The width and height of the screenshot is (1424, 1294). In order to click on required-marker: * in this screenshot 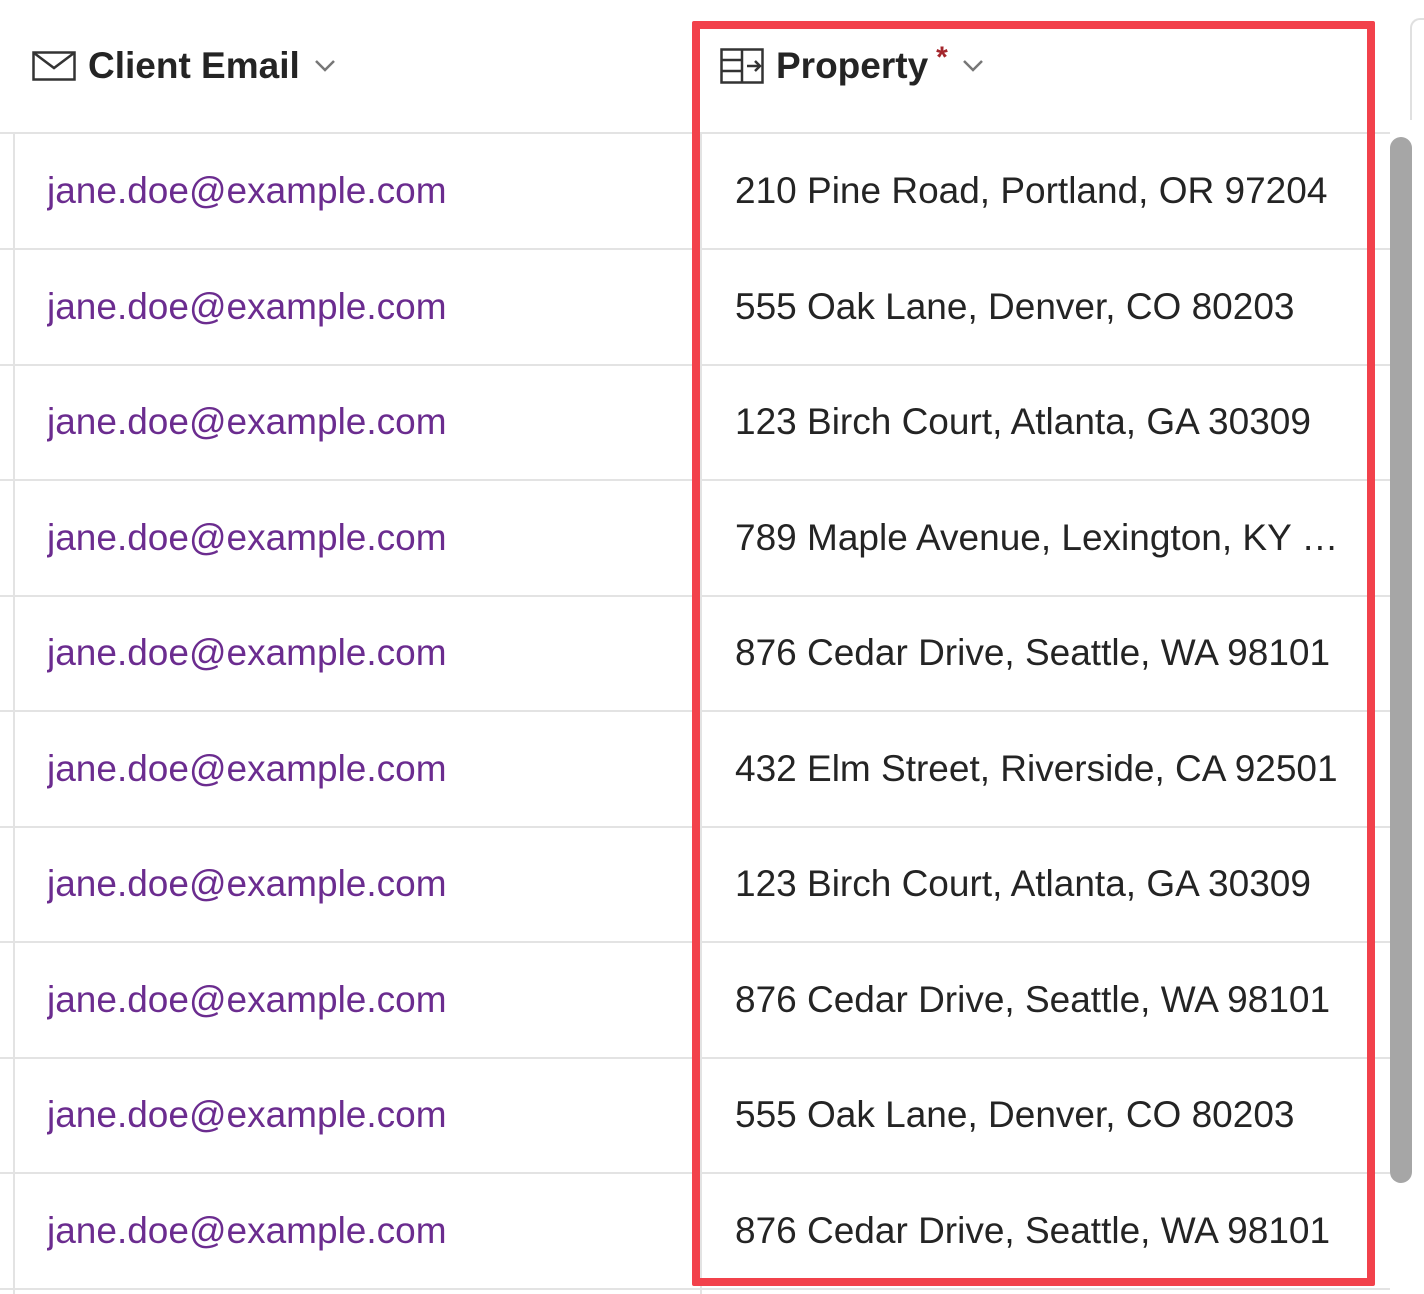, I will do `click(942, 57)`.